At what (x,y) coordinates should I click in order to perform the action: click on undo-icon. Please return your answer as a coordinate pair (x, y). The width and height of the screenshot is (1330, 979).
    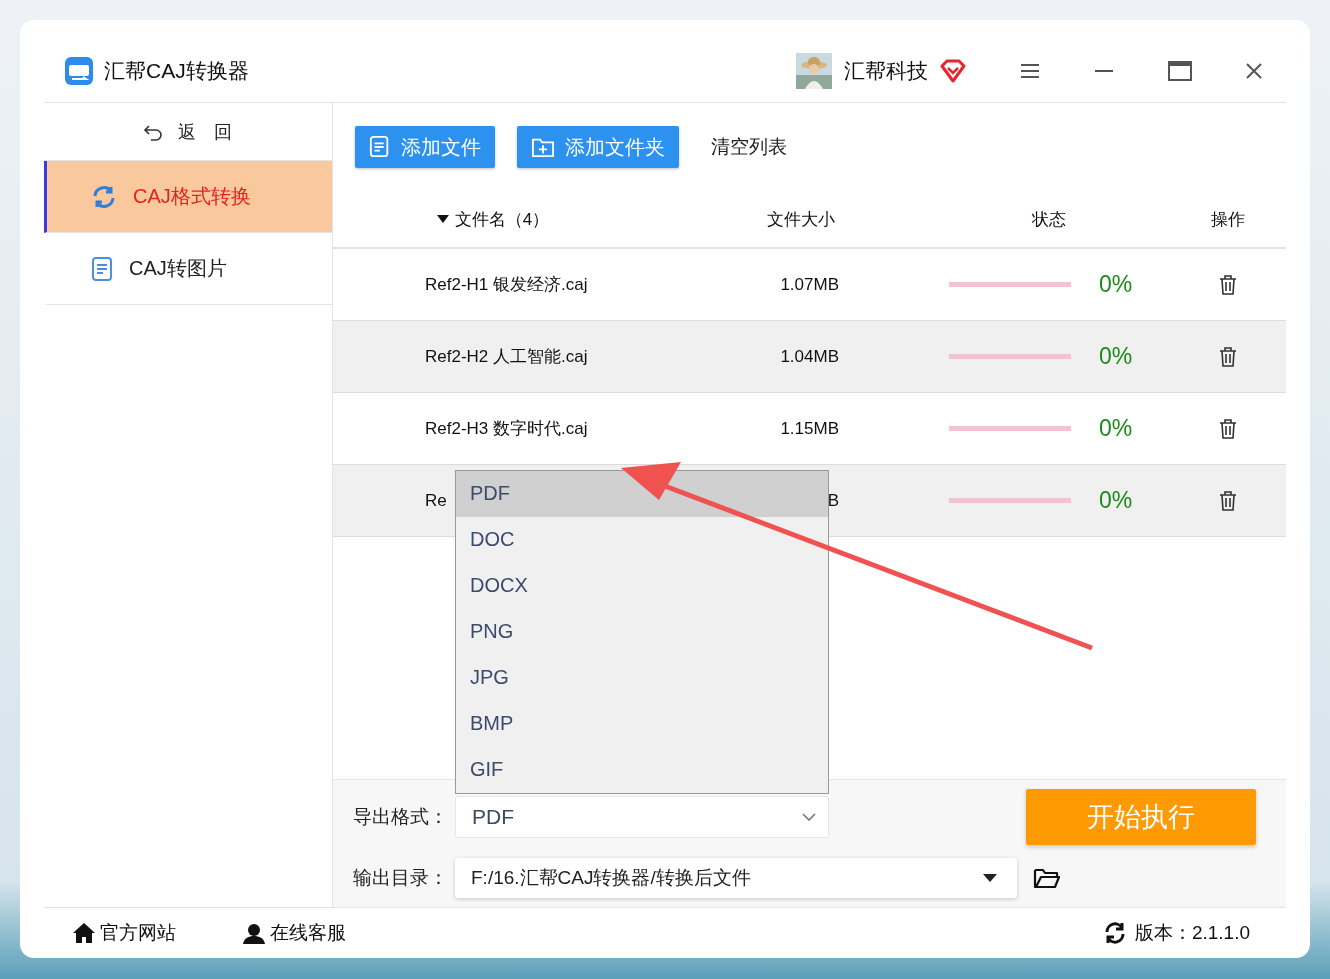
    Looking at the image, I should click on (153, 131).